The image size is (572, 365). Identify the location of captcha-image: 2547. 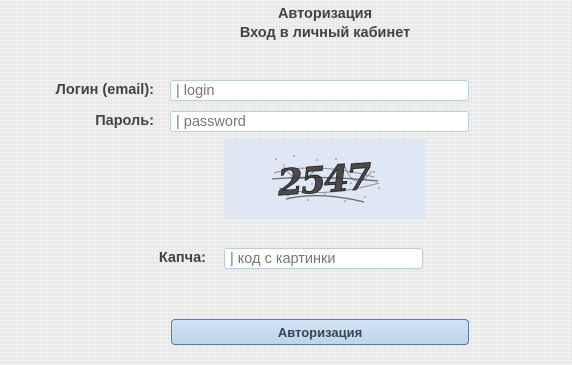
(324, 179).